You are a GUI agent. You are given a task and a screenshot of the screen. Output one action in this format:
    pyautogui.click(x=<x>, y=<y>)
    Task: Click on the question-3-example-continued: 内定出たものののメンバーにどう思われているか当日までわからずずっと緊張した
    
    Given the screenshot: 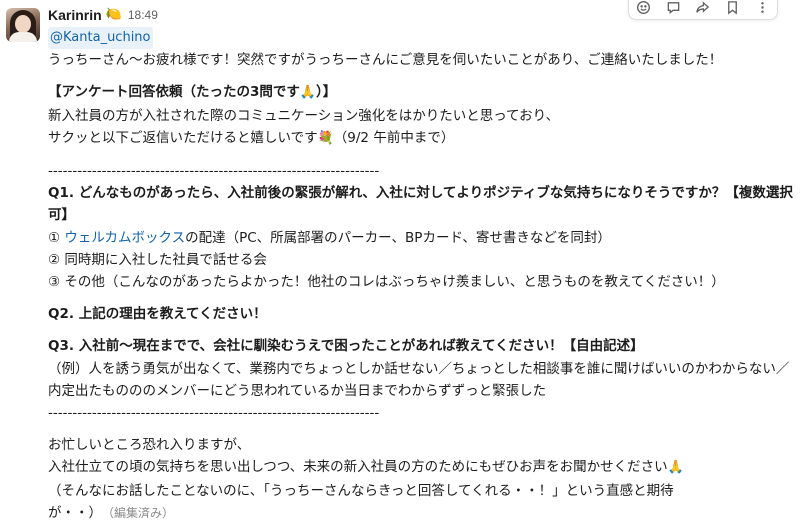 What is the action you would take?
    pyautogui.click(x=297, y=390)
    